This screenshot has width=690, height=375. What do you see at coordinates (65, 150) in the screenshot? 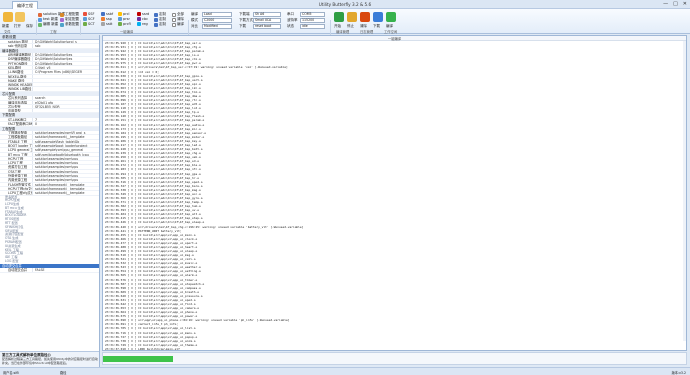
I see `property-value: sdk\example\rom\cpu_general` at bounding box center [65, 150].